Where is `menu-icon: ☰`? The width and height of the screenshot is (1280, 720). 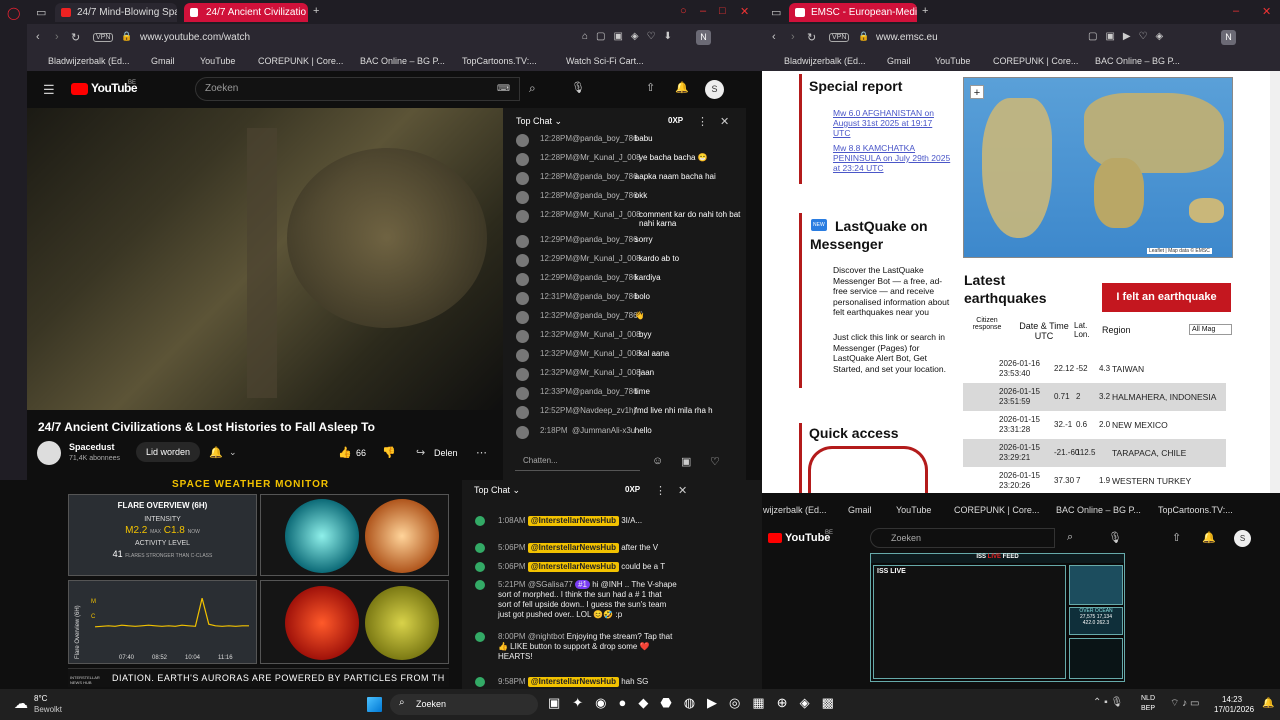
menu-icon: ☰ is located at coordinates (49, 90).